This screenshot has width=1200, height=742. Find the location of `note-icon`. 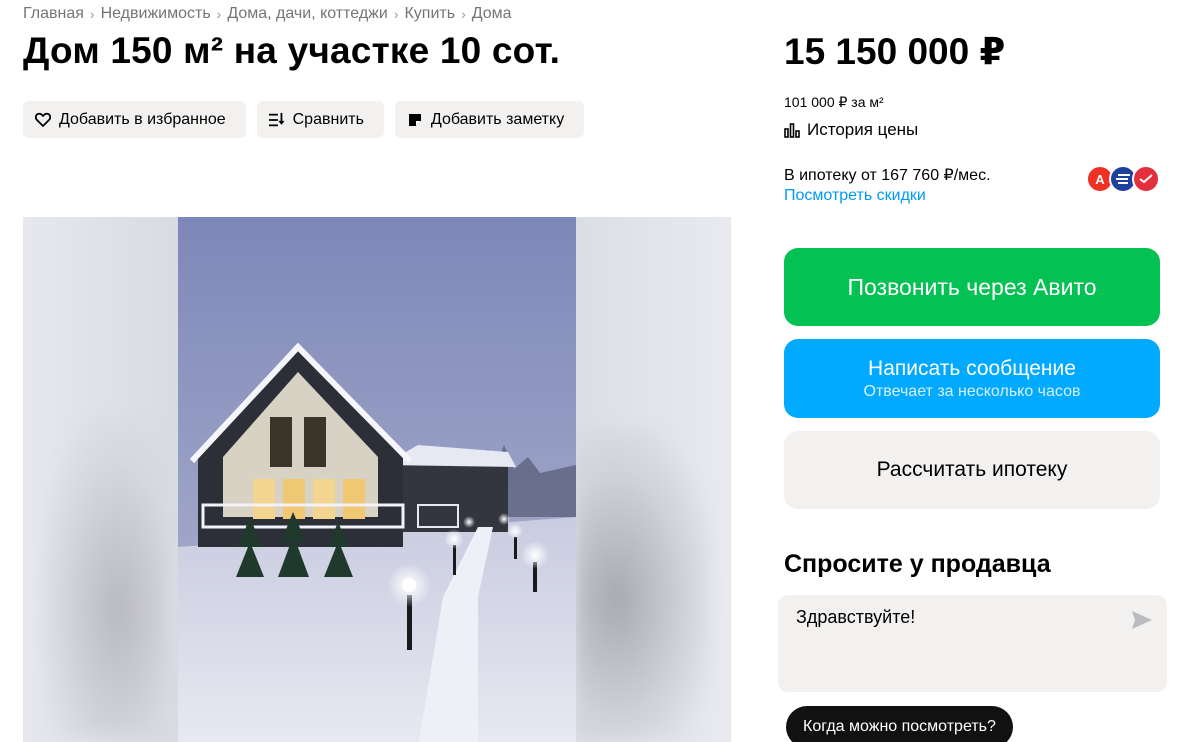

note-icon is located at coordinates (415, 120).